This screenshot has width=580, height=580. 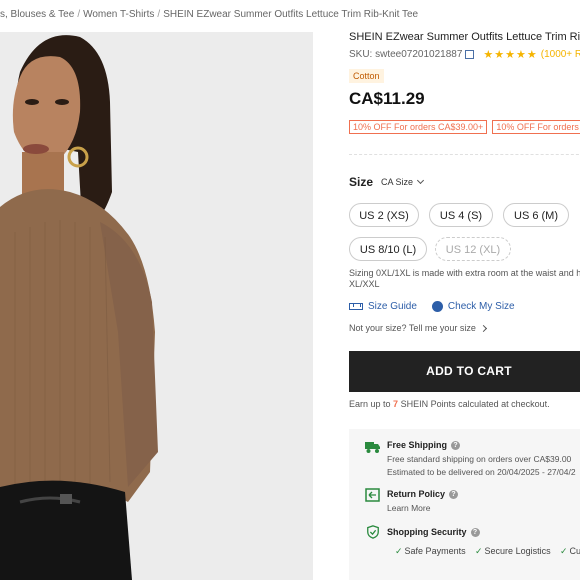 What do you see at coordinates (373, 532) in the screenshot?
I see `shield-icon` at bounding box center [373, 532].